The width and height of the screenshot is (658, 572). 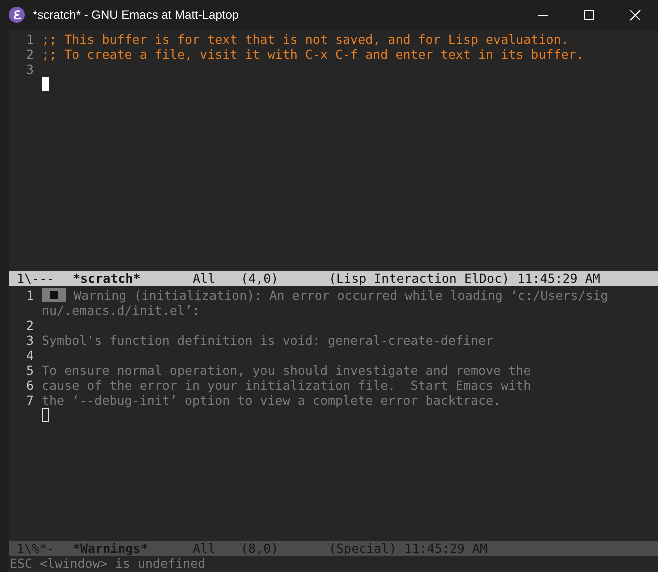 I want to click on close-icon, so click(x=635, y=15).